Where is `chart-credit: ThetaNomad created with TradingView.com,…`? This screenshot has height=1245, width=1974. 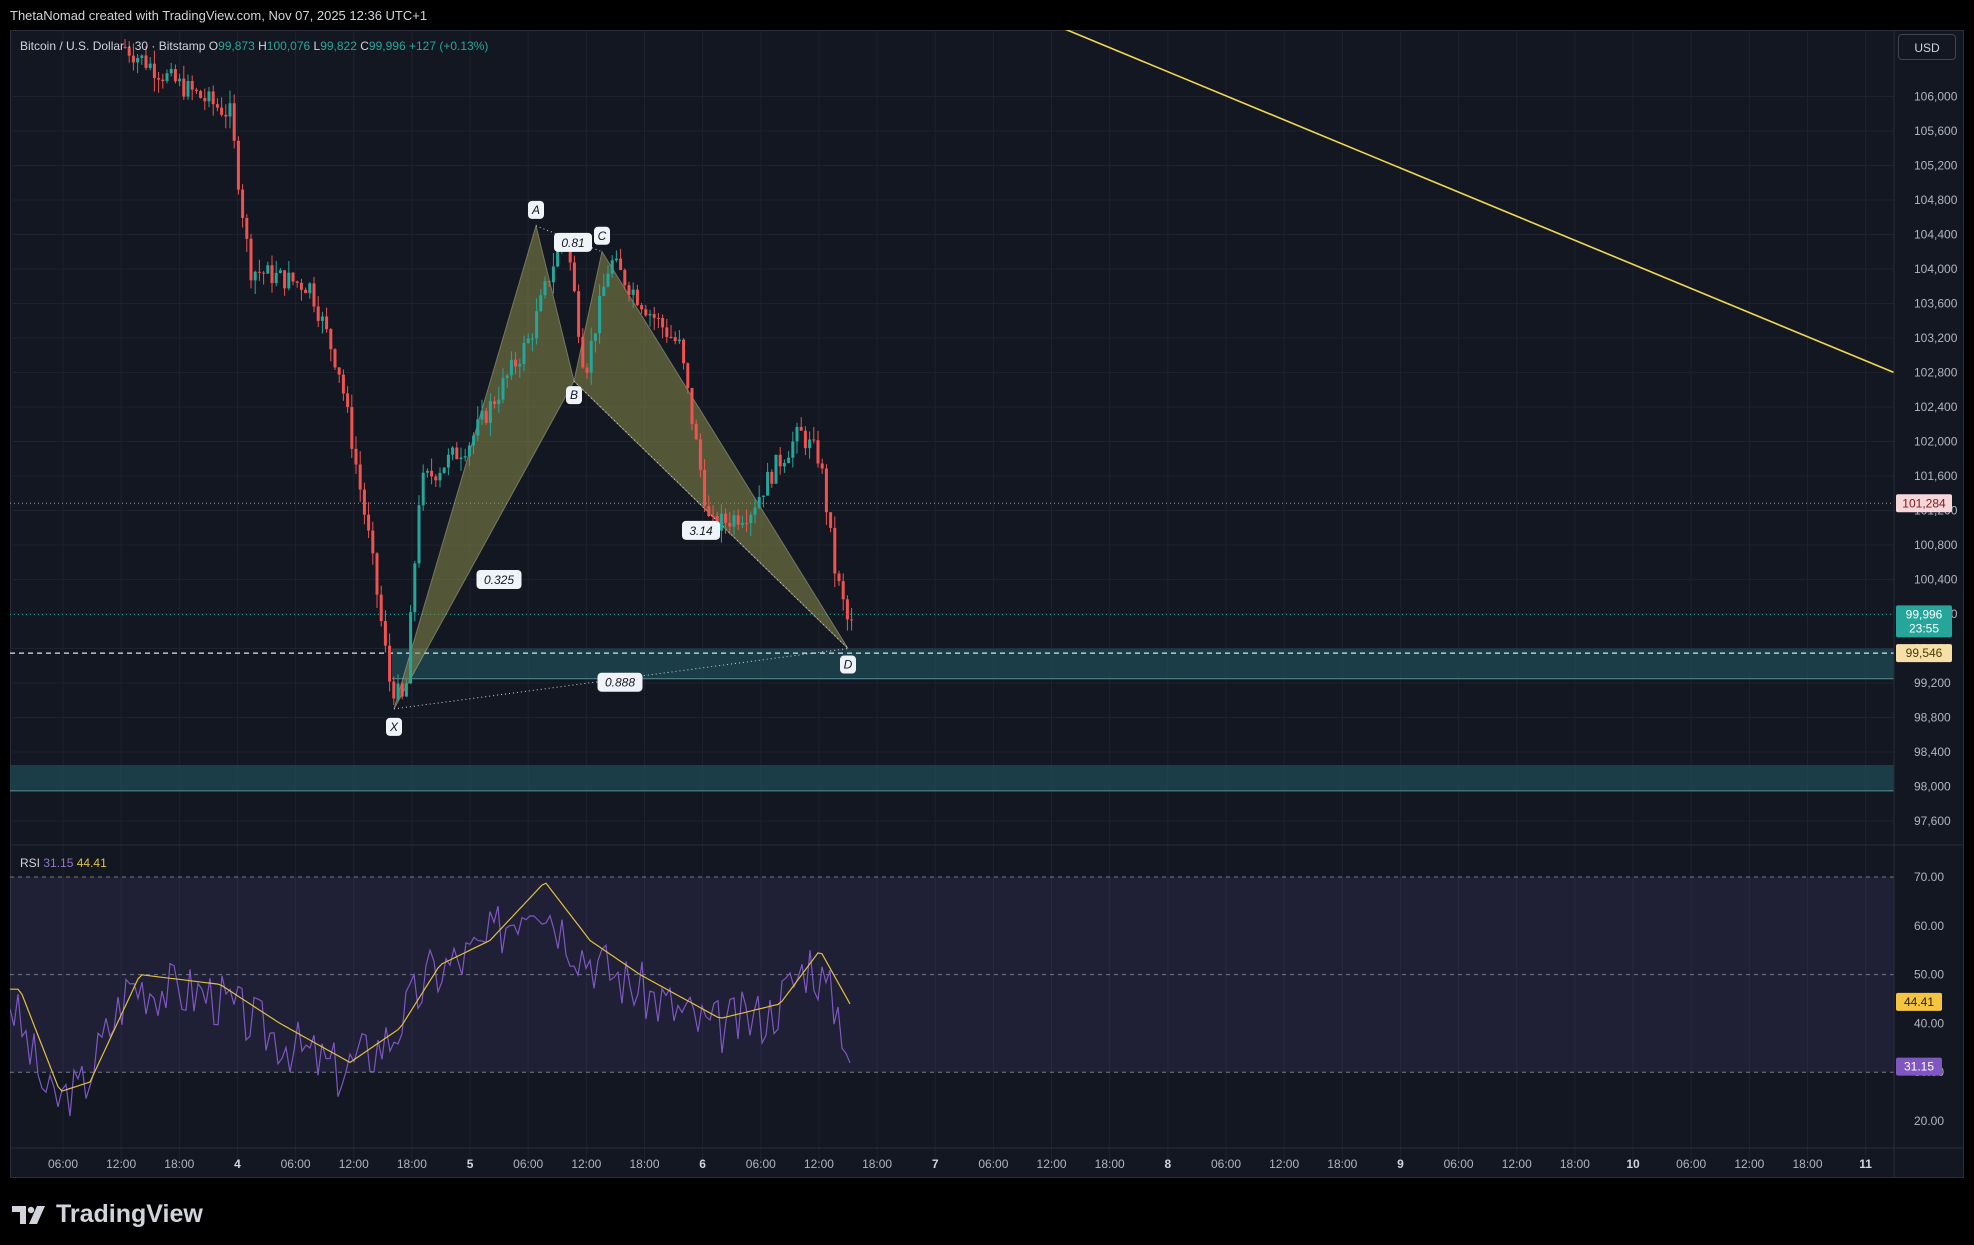
chart-credit: ThetaNomad created with TradingView.com,… is located at coordinates (219, 15).